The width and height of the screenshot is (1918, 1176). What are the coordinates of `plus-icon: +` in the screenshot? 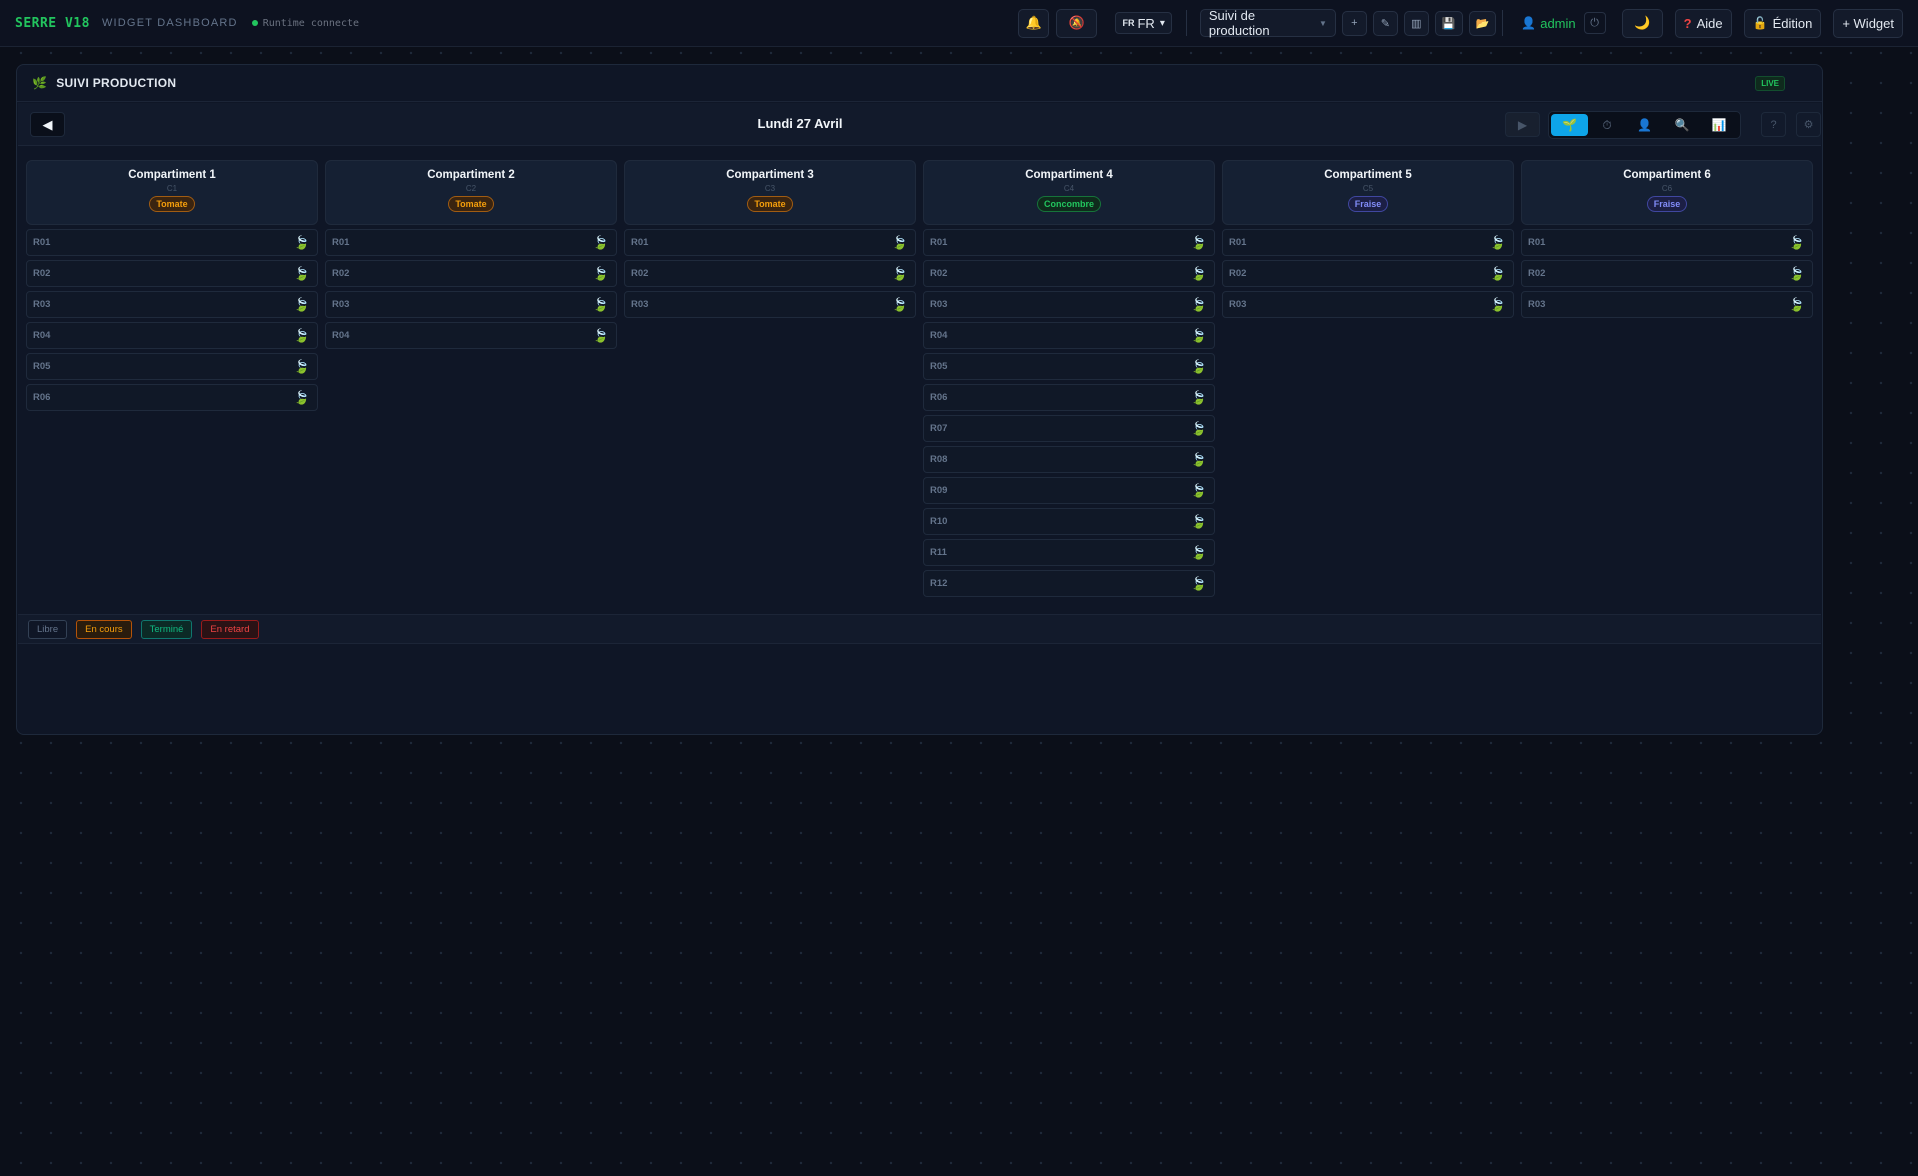 It's located at (1354, 23).